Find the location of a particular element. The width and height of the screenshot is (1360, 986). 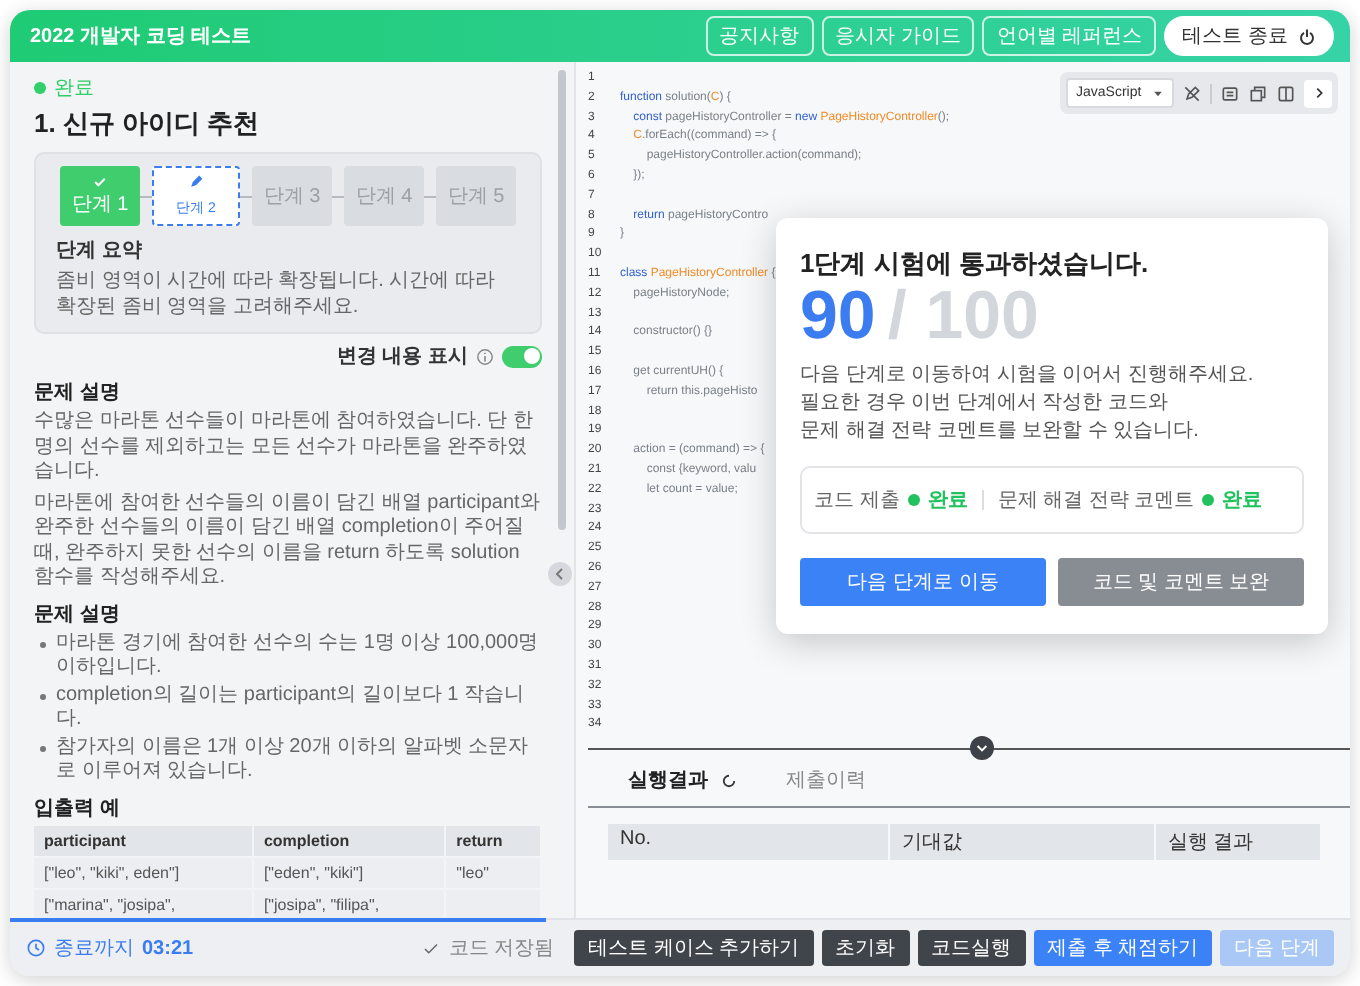

status-dot is located at coordinates (40, 88).